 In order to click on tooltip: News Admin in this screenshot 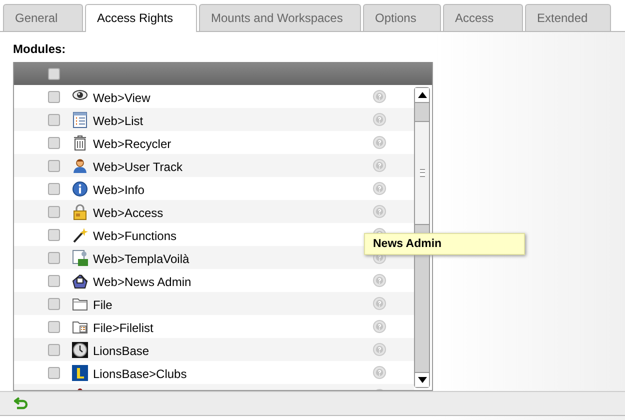, I will do `click(444, 244)`.